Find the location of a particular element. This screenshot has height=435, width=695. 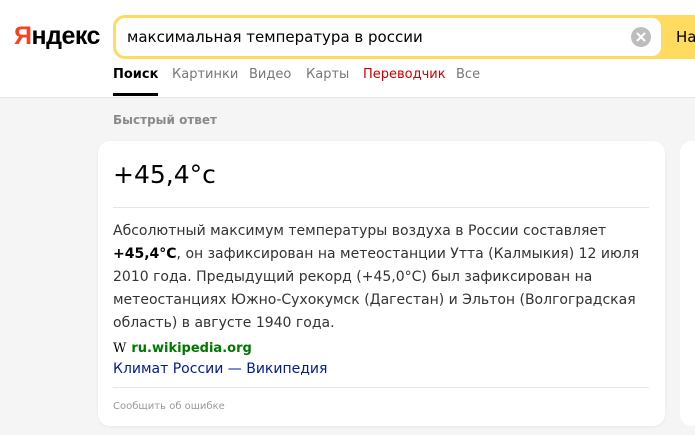

tab-images: Картинки is located at coordinates (205, 81).